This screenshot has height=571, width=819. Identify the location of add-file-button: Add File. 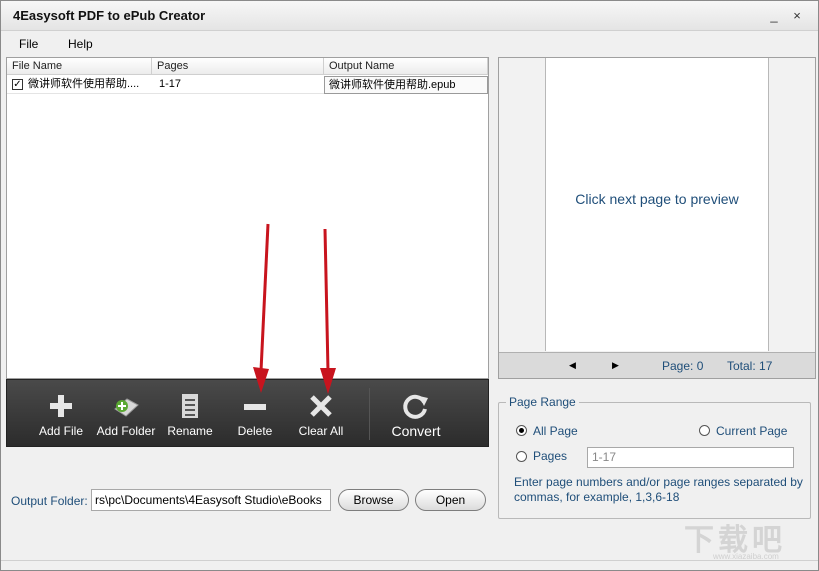
(61, 413).